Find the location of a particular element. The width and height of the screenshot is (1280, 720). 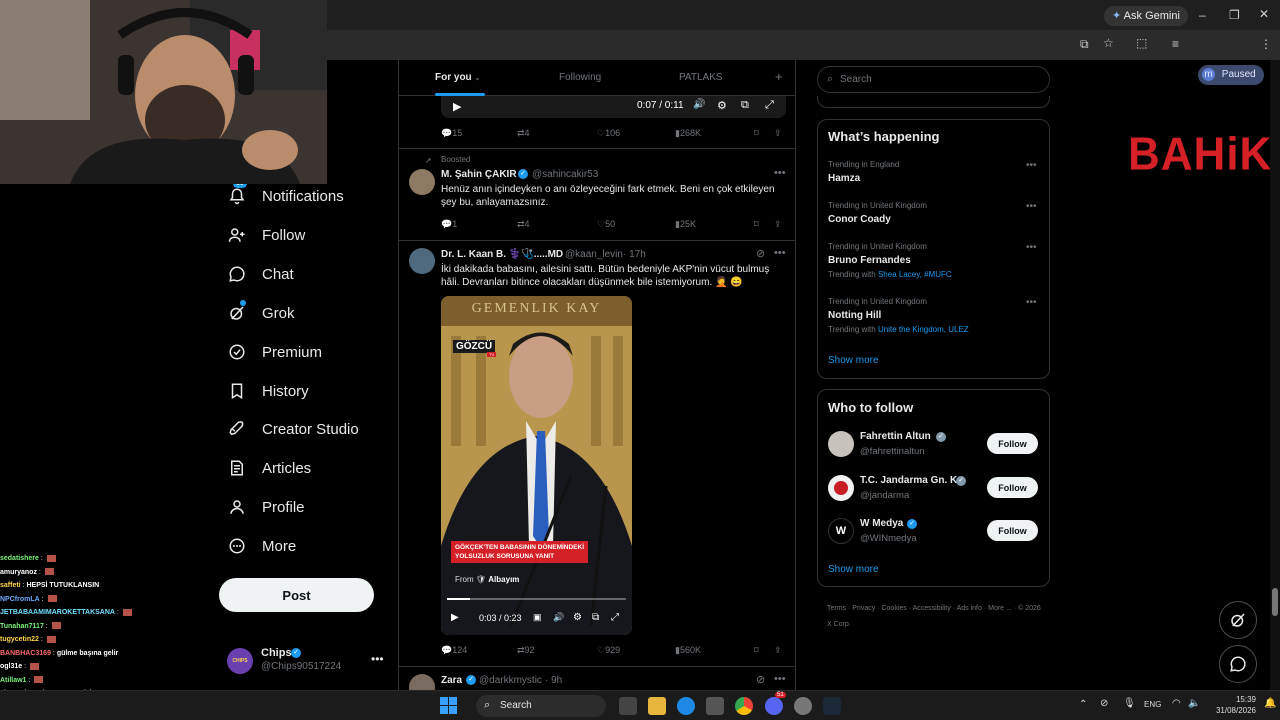

account-switcher: CHIPS Chips ✓ @Chips90517224 ••• is located at coordinates (312, 662).